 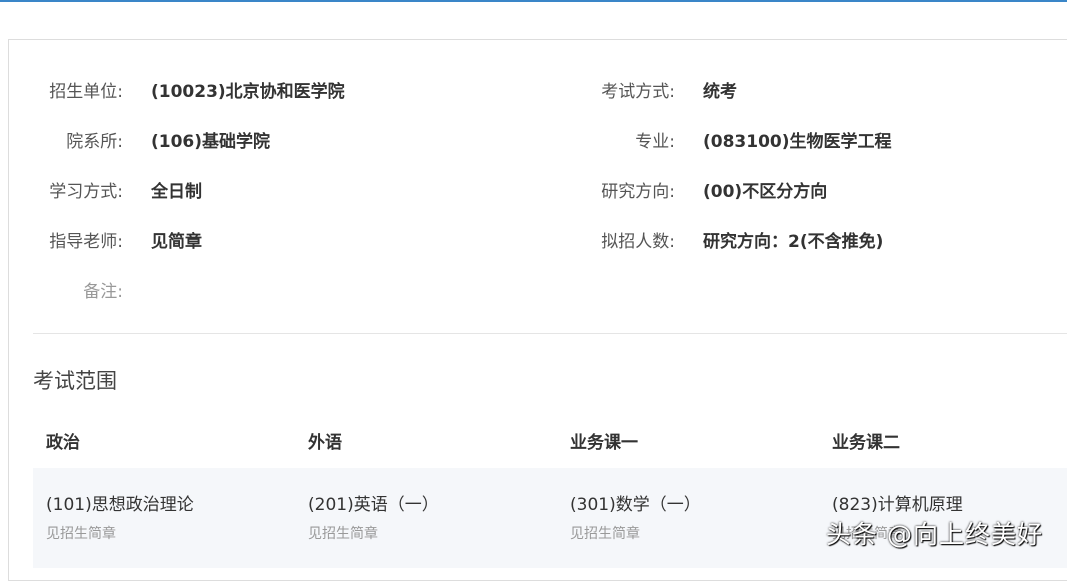 What do you see at coordinates (934, 534) in the screenshot?
I see `watermark: 头条 @向上终美好` at bounding box center [934, 534].